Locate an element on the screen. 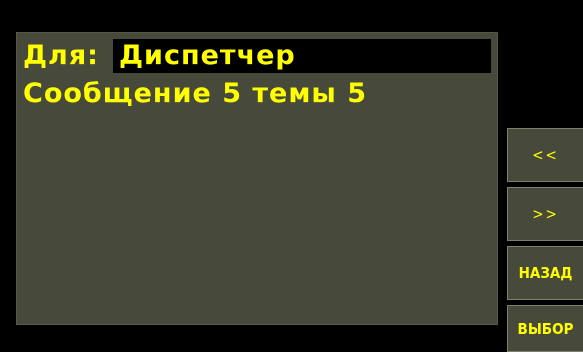  next-button: >> is located at coordinates (545, 214).